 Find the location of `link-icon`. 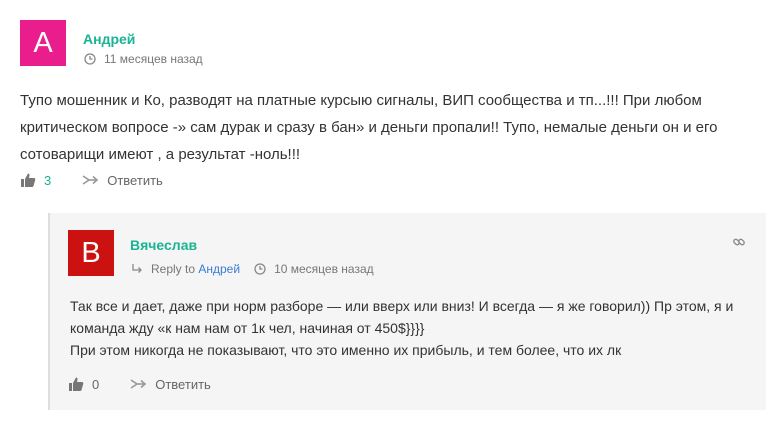

link-icon is located at coordinates (739, 242).